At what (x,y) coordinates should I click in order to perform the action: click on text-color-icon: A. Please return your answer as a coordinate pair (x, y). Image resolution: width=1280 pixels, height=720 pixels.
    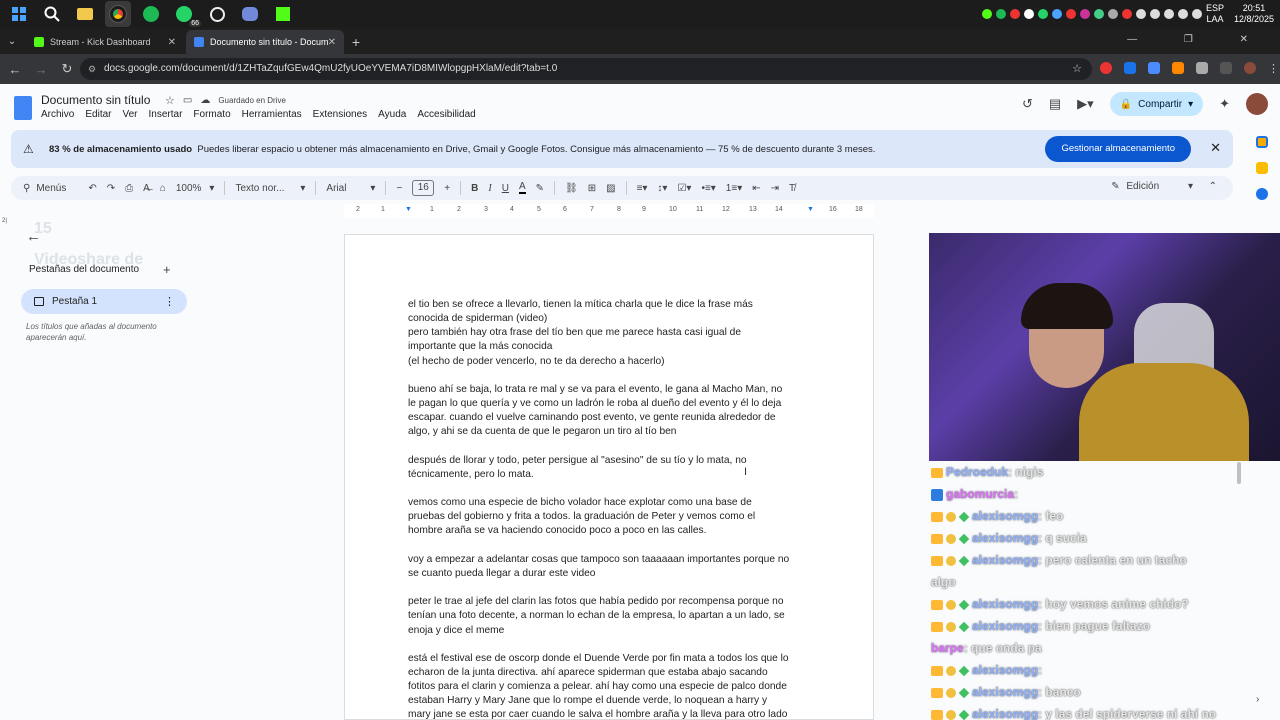
    Looking at the image, I should click on (522, 188).